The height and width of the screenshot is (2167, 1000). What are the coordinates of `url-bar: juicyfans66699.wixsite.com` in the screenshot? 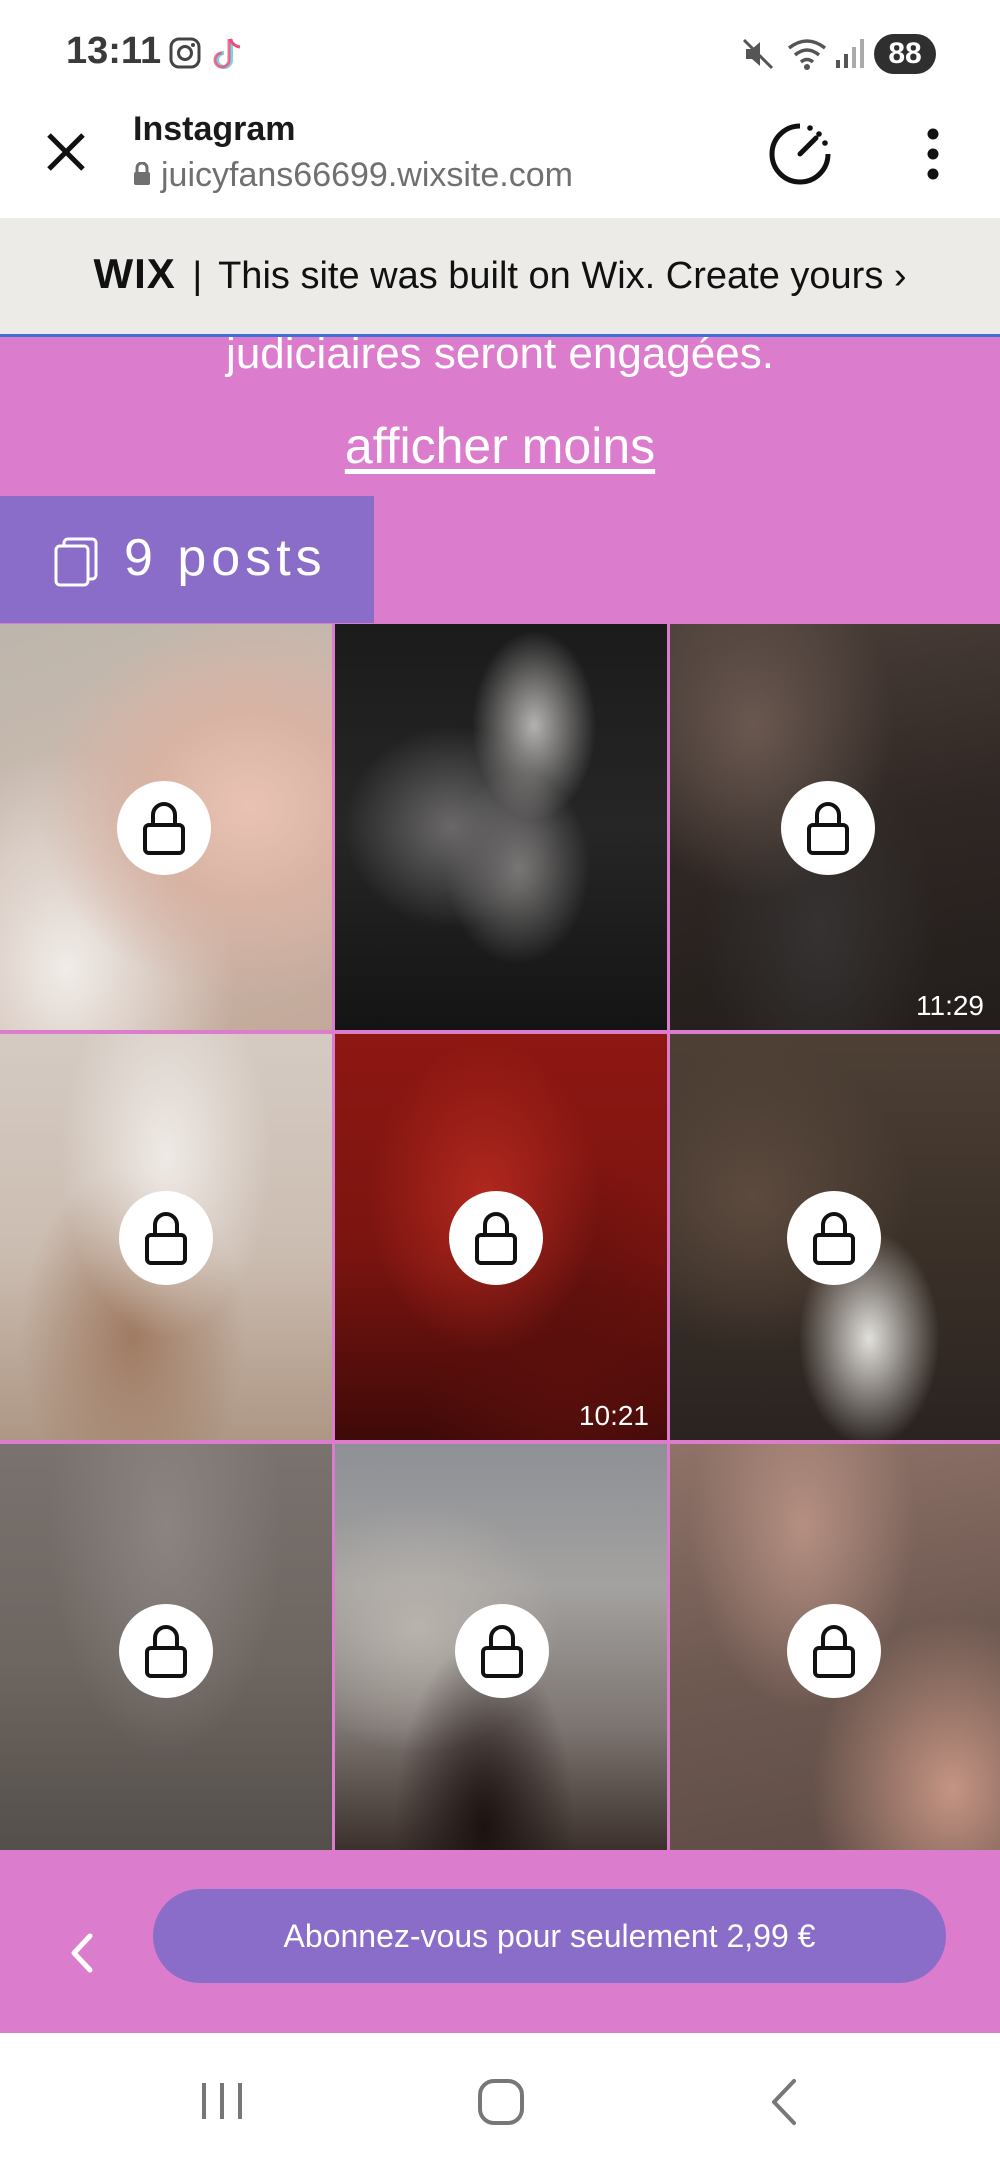 It's located at (353, 175).